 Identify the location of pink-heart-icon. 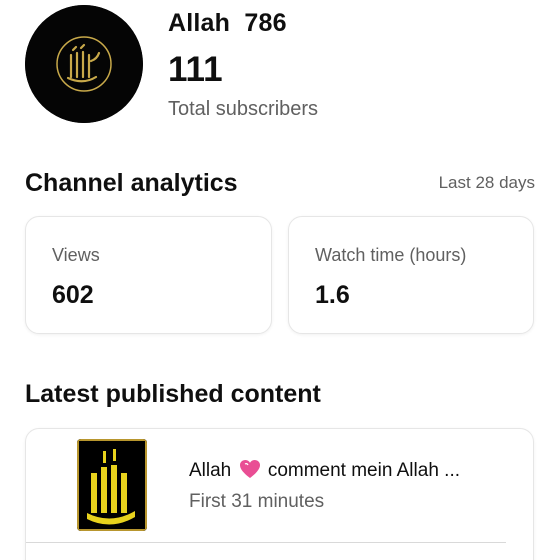
(249, 469).